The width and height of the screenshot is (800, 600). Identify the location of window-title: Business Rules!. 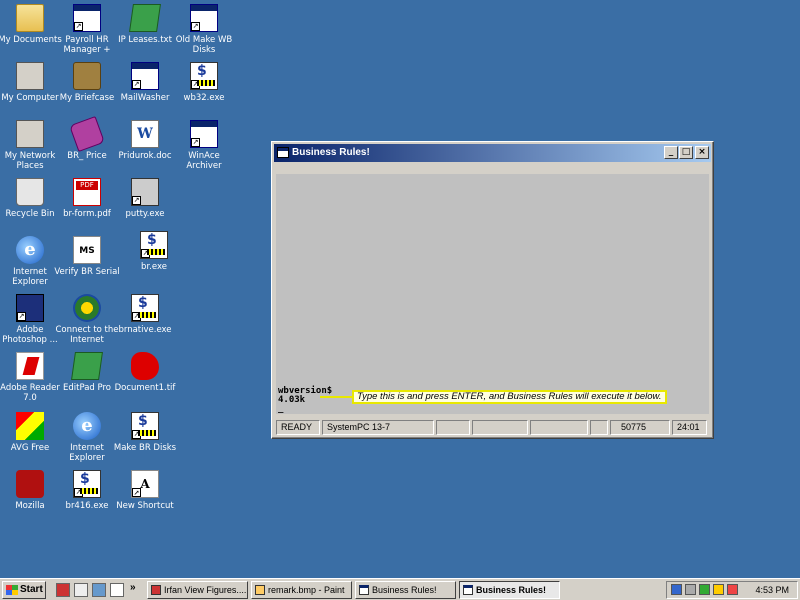
(331, 152).